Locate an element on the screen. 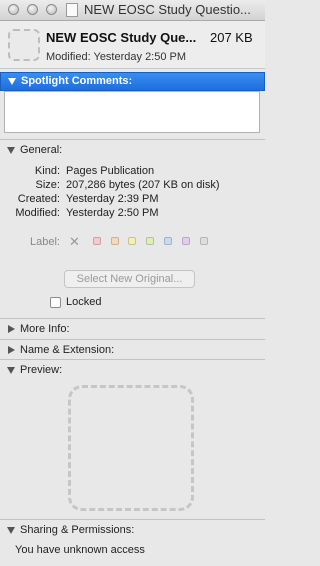  info-value: Pages Publication is located at coordinates (110, 171).